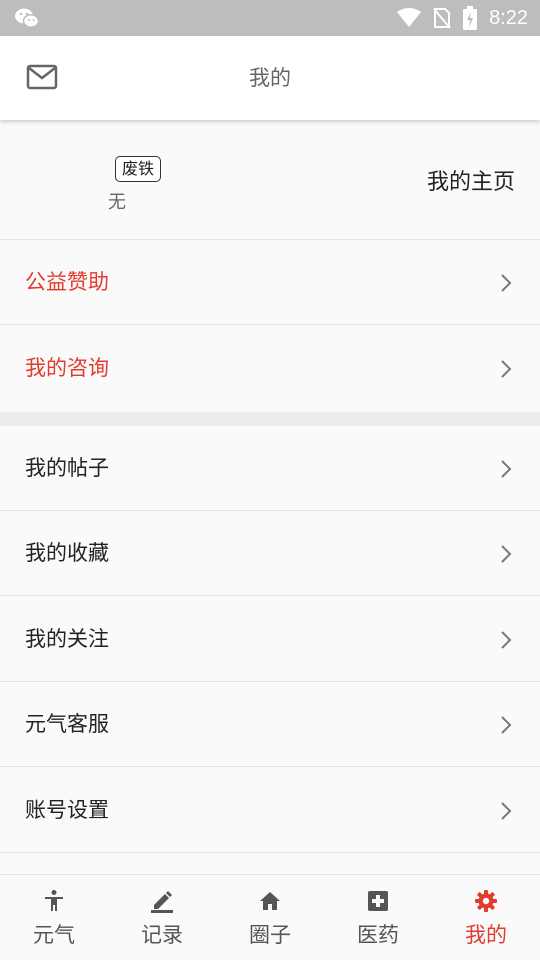  What do you see at coordinates (471, 180) in the screenshot?
I see `homepage-link: 我的主页` at bounding box center [471, 180].